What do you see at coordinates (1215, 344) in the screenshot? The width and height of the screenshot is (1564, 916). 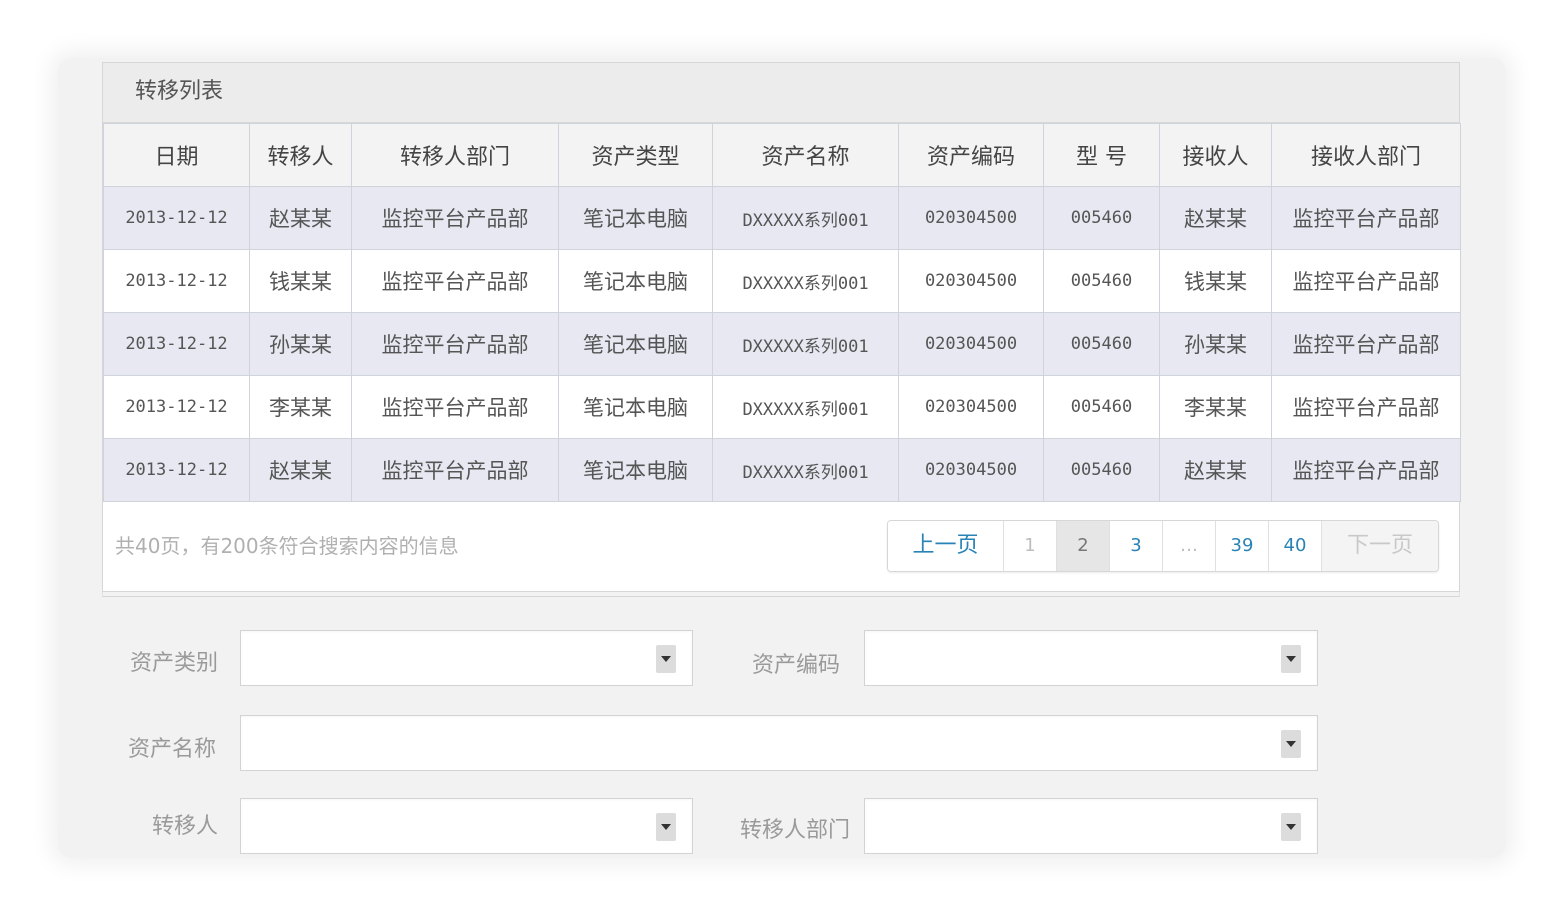 I see `cell-receiver: 孙某某` at bounding box center [1215, 344].